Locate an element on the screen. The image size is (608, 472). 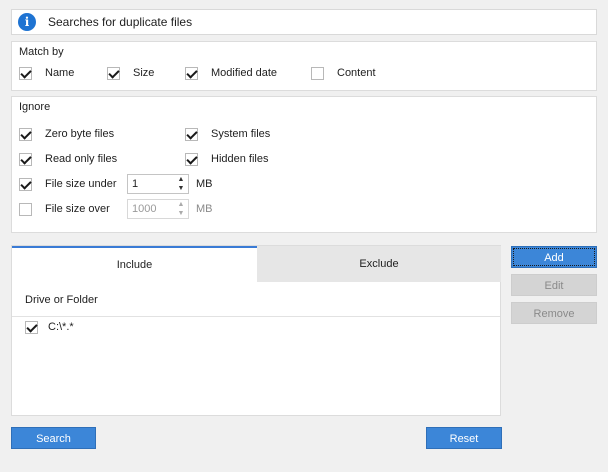
ignore-size-over-label: File size over is located at coordinates (77, 209).